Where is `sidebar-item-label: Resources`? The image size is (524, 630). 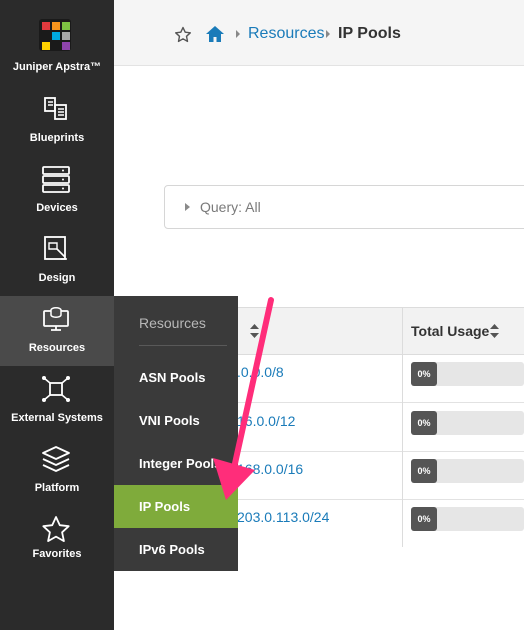 sidebar-item-label: Resources is located at coordinates (57, 348).